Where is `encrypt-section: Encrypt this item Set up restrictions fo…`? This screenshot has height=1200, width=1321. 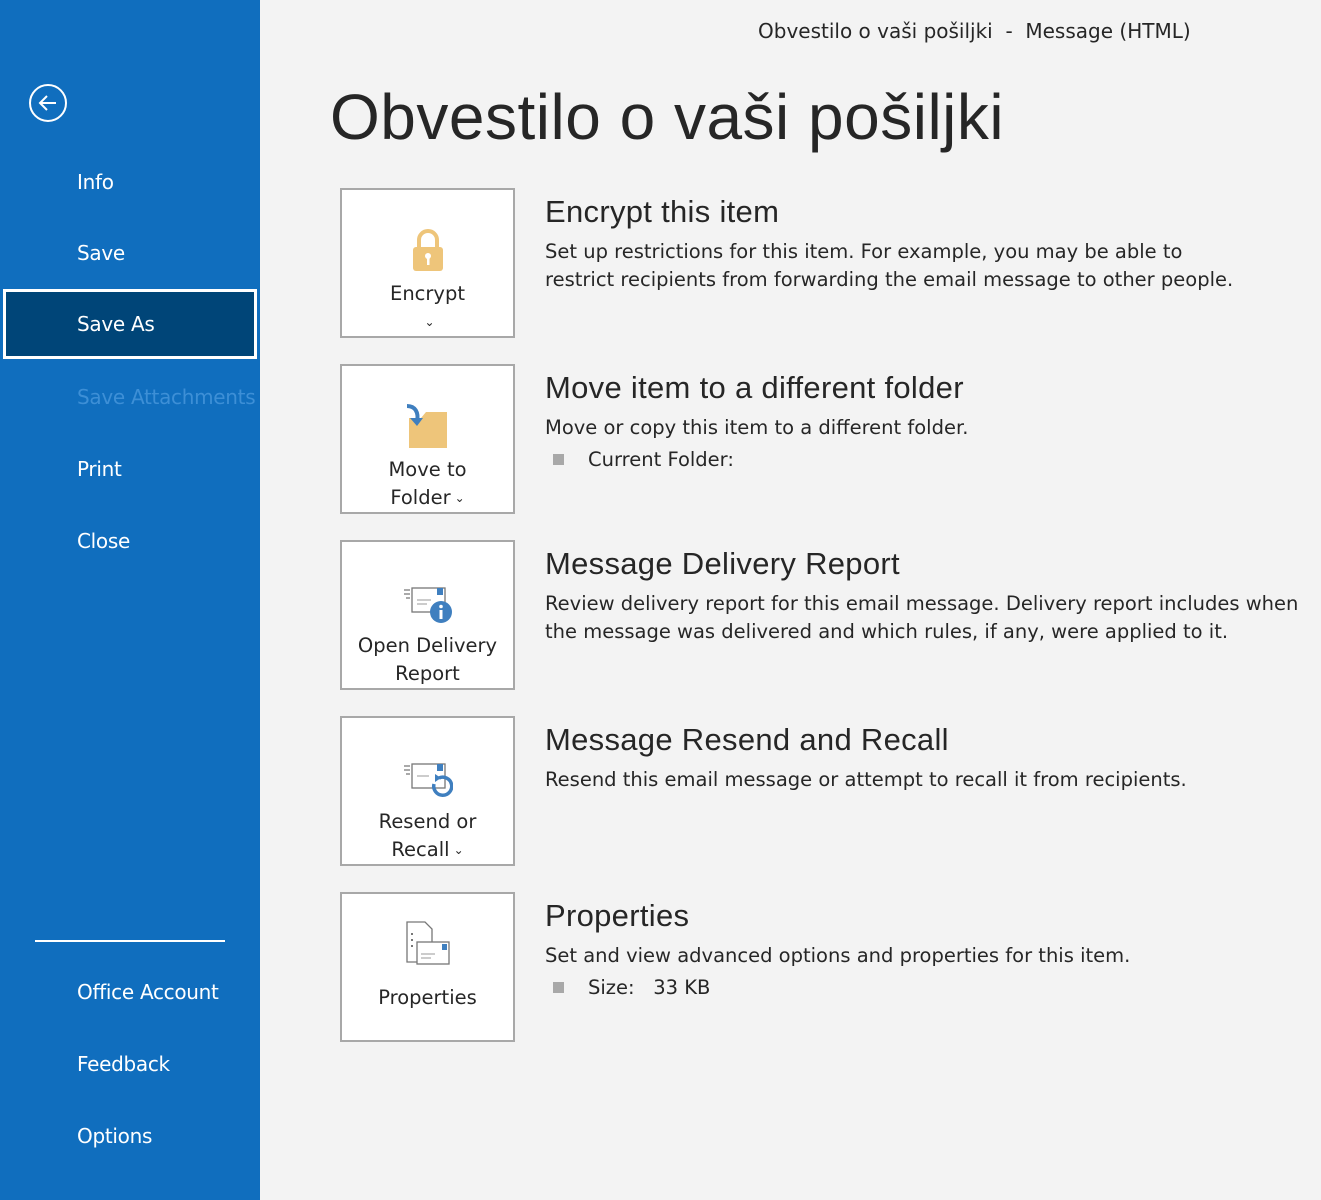
encrypt-section: Encrypt this item Set up restrictions fo… is located at coordinates (895, 244).